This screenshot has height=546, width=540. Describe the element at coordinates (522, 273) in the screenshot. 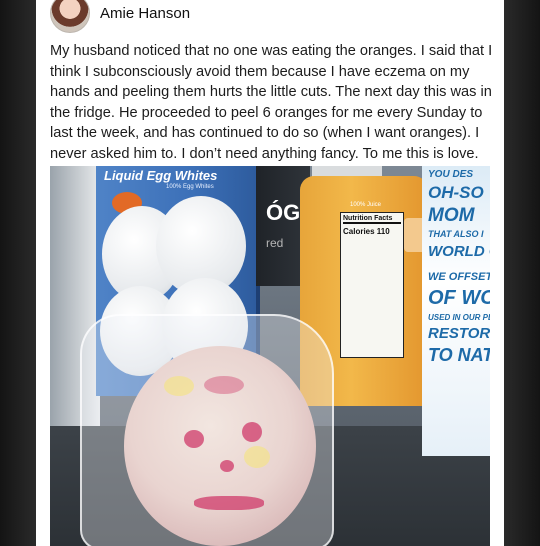

I see `right-frame` at that location.